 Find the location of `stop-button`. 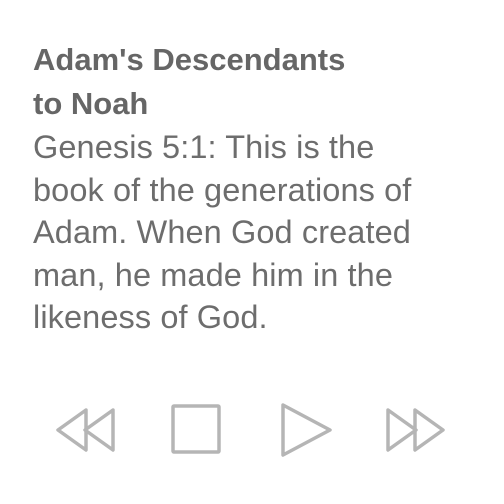

stop-button is located at coordinates (196, 430).